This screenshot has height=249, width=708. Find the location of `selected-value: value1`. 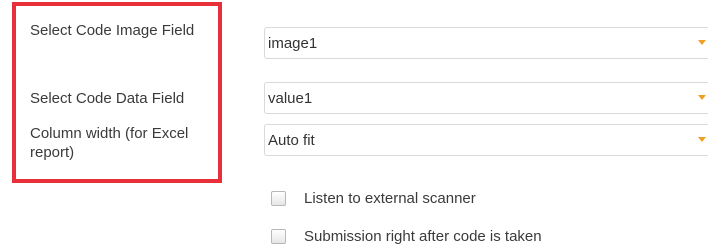

selected-value: value1 is located at coordinates (290, 98).